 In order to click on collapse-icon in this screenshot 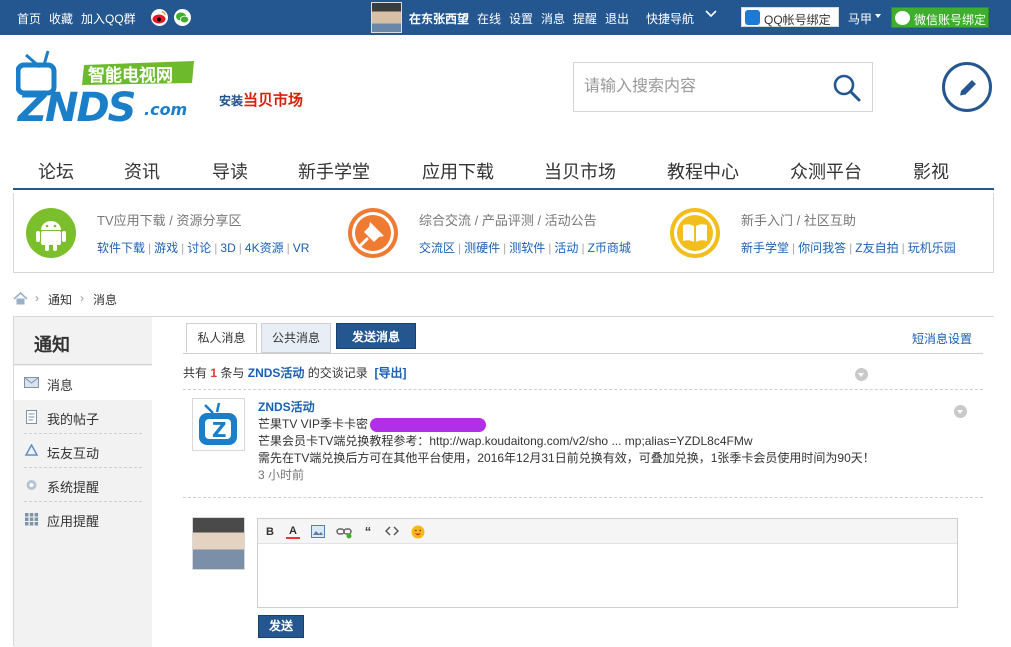, I will do `click(861, 374)`.